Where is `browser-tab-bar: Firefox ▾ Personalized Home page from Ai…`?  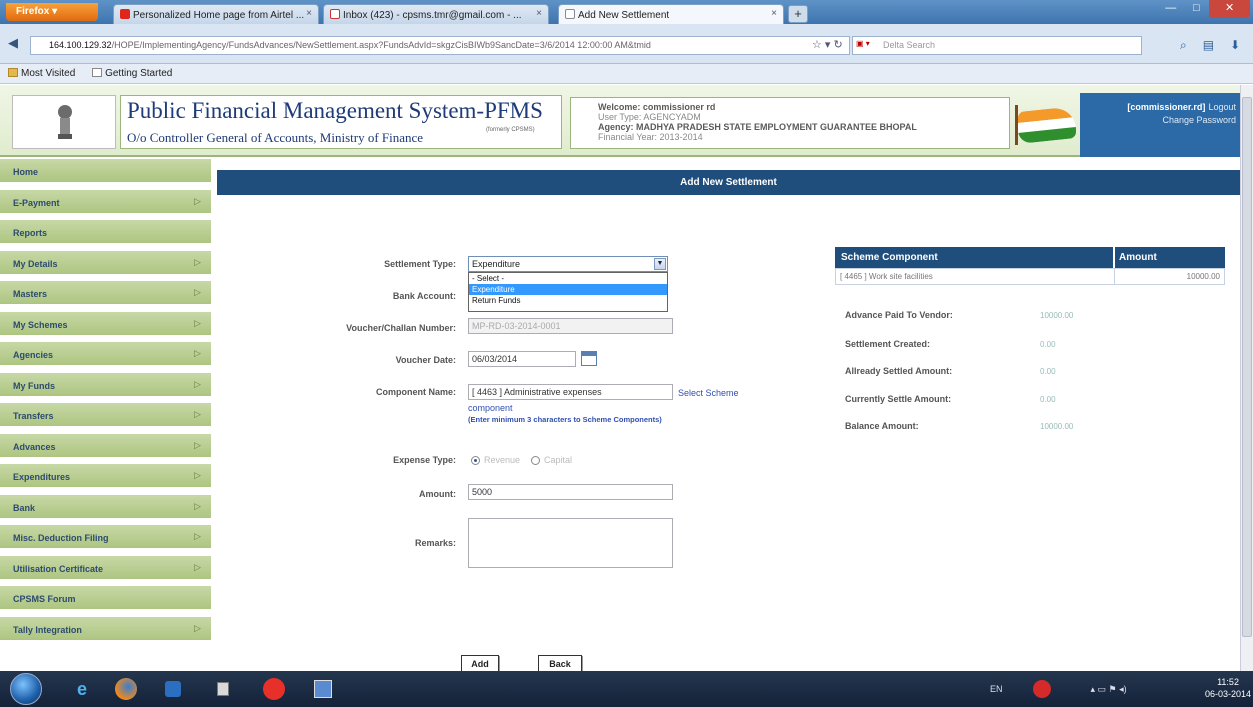
browser-tab-bar: Firefox ▾ Personalized Home page from Ai… is located at coordinates (626, 12).